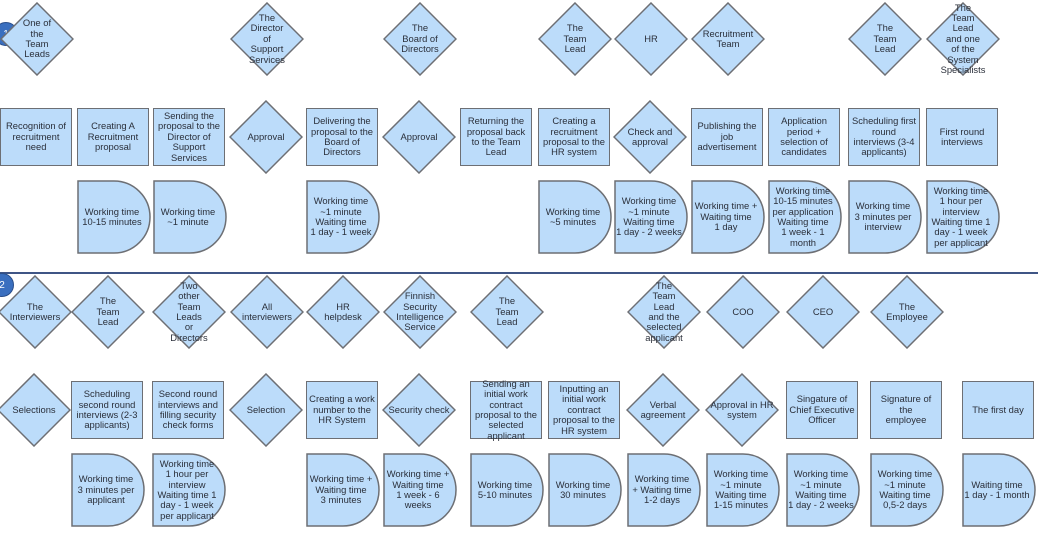  What do you see at coordinates (885, 217) in the screenshot?
I see `time-estimate-shape: Working time 3 minutes per interview` at bounding box center [885, 217].